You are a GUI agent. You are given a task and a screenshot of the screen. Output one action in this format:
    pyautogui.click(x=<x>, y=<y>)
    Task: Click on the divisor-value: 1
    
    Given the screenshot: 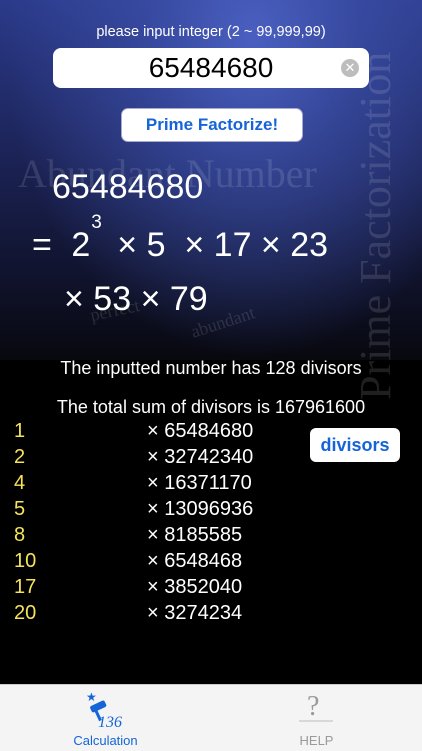 What is the action you would take?
    pyautogui.click(x=20, y=431)
    